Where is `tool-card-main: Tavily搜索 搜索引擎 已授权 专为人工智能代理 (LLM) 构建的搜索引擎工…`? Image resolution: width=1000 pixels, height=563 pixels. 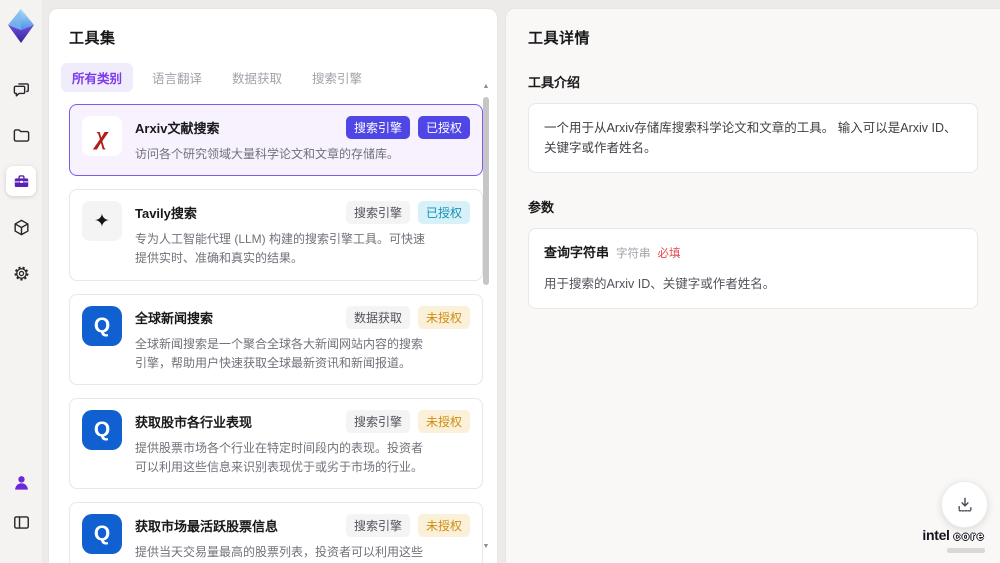 tool-card-main: Tavily搜索 搜索引擎 已授权 专为人工智能代理 (LLM) 构建的搜索引擎工… is located at coordinates (302, 234).